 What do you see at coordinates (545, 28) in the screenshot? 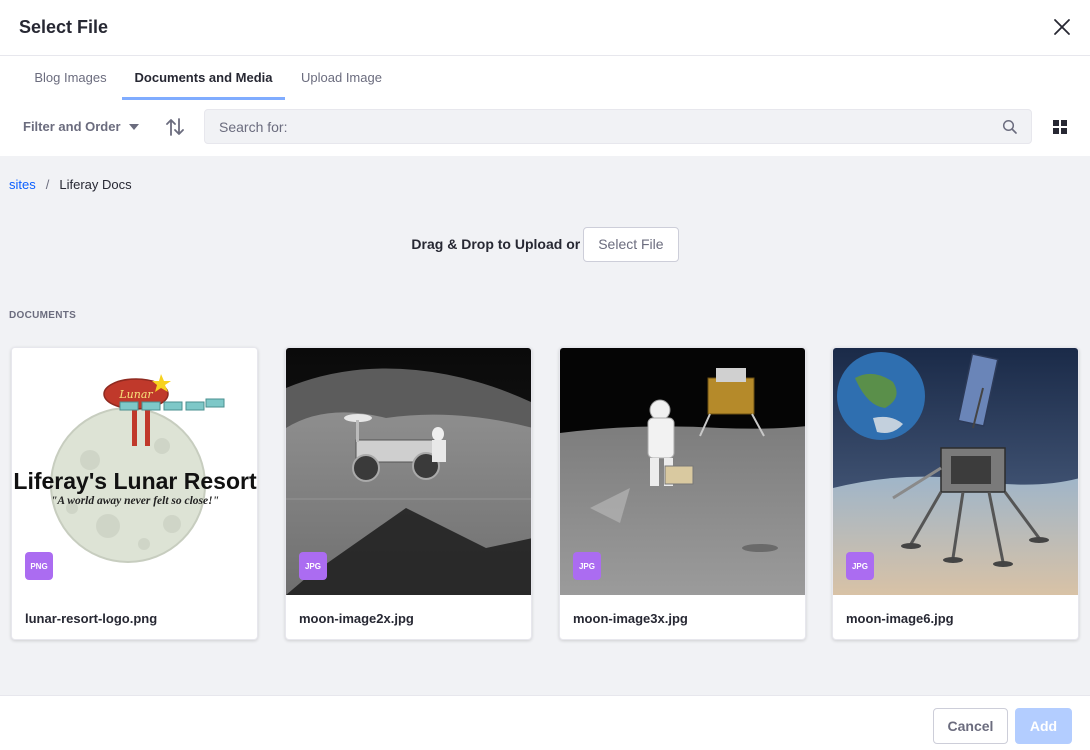
I see `modal-header: Select File` at bounding box center [545, 28].